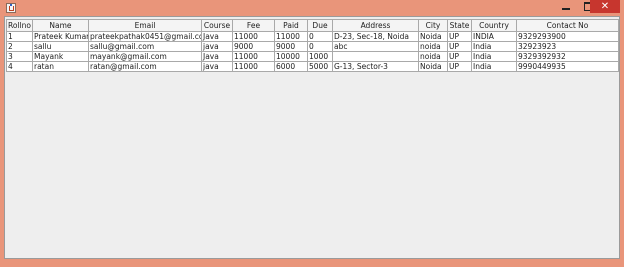 Image resolution: width=624 pixels, height=267 pixels. What do you see at coordinates (19, 25) in the screenshot?
I see `column-header: Rollno` at bounding box center [19, 25].